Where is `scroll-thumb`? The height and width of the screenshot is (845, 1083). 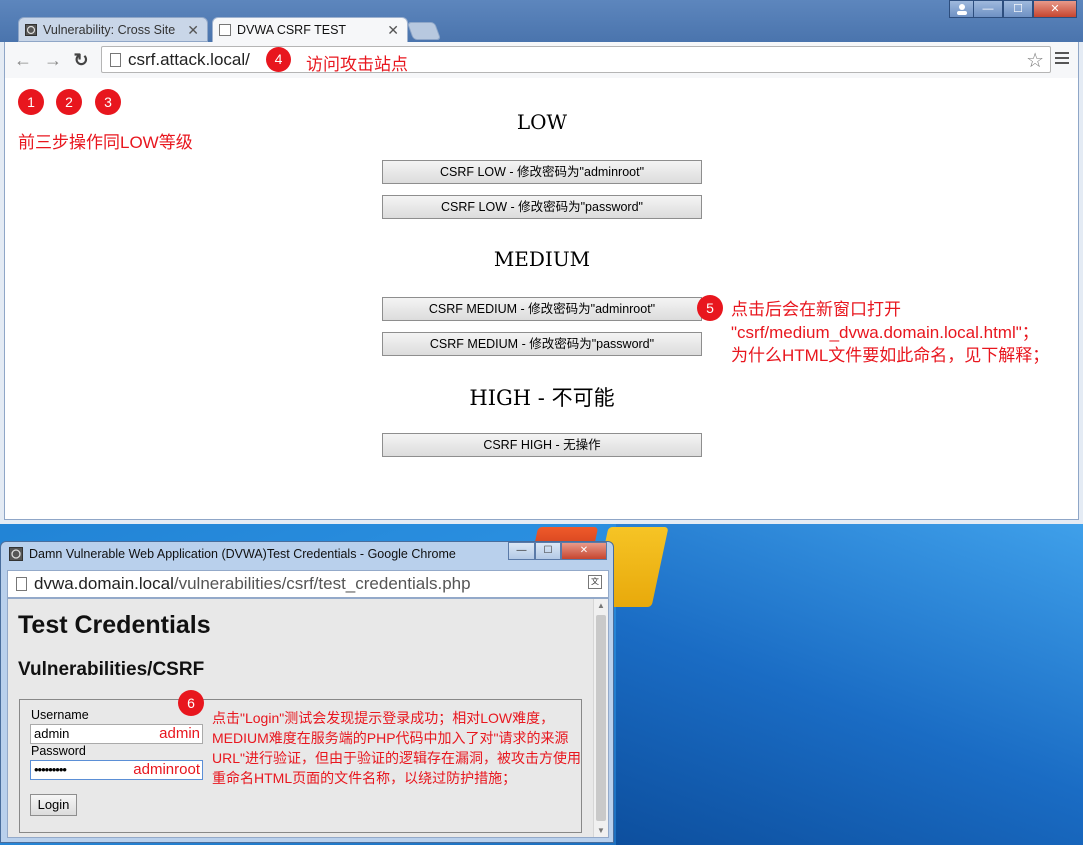
scroll-thumb is located at coordinates (601, 718).